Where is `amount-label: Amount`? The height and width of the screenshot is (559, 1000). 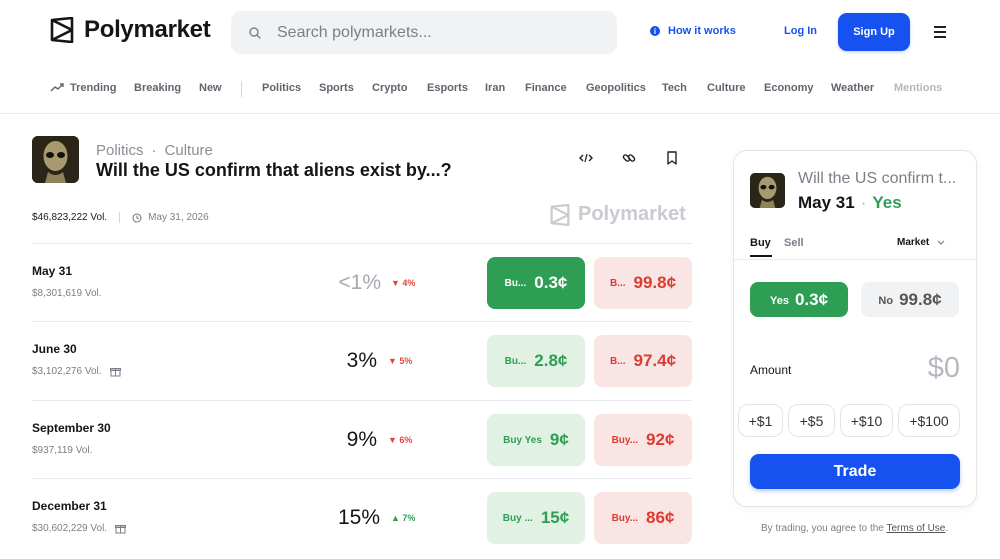
amount-label: Amount is located at coordinates (771, 370).